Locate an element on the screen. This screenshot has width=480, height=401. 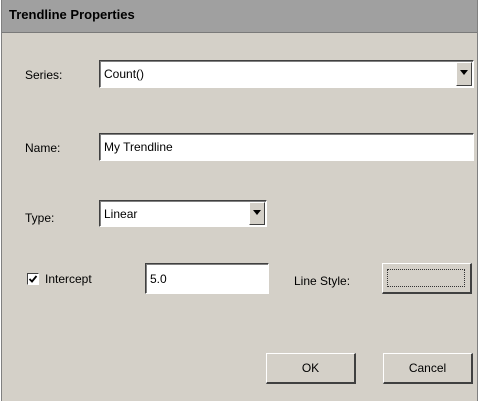
title-bar: Trendline Properties is located at coordinates (239, 16).